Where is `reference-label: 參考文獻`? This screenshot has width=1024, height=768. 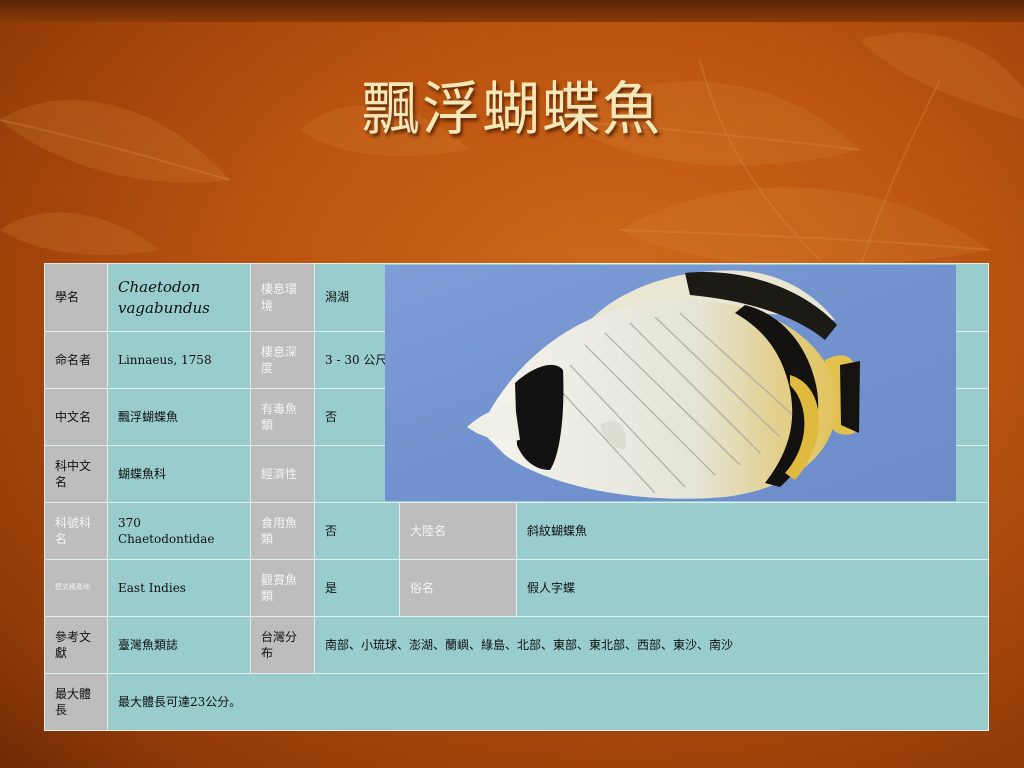 reference-label: 參考文獻 is located at coordinates (76, 645).